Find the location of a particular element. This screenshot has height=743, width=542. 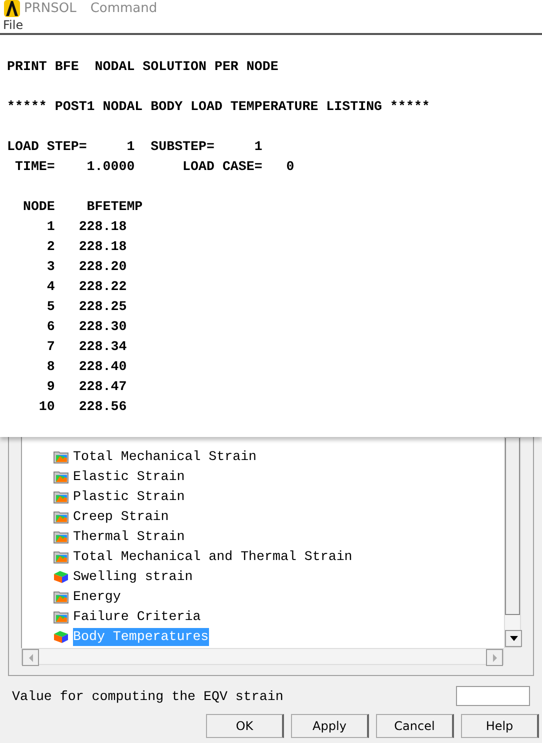

output-line: 2 228.18 is located at coordinates (87, 247).